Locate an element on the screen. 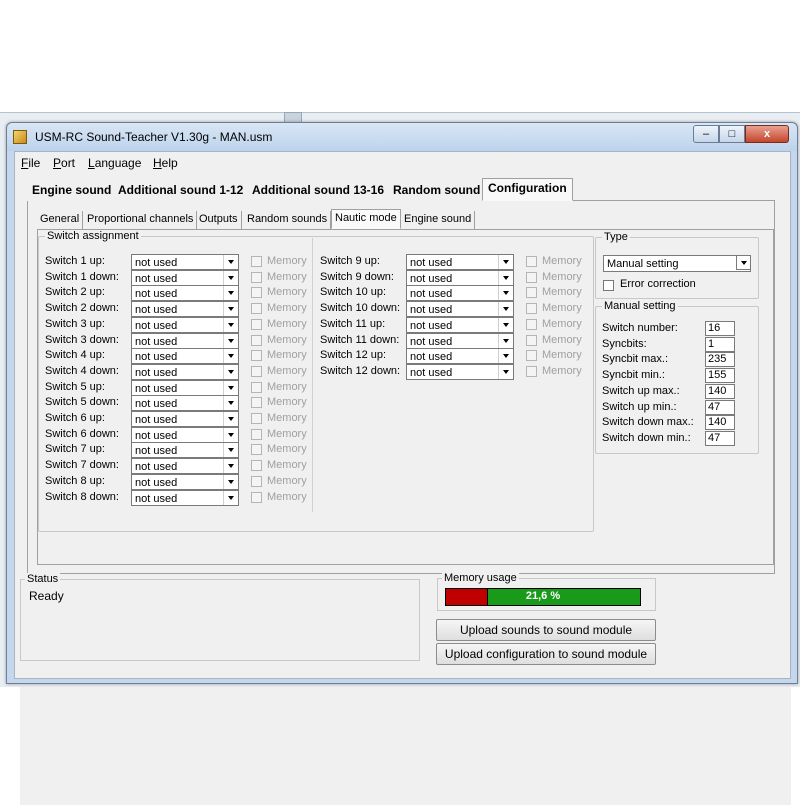  upload-sounds-button: Upload sounds to sound module is located at coordinates (546, 630).